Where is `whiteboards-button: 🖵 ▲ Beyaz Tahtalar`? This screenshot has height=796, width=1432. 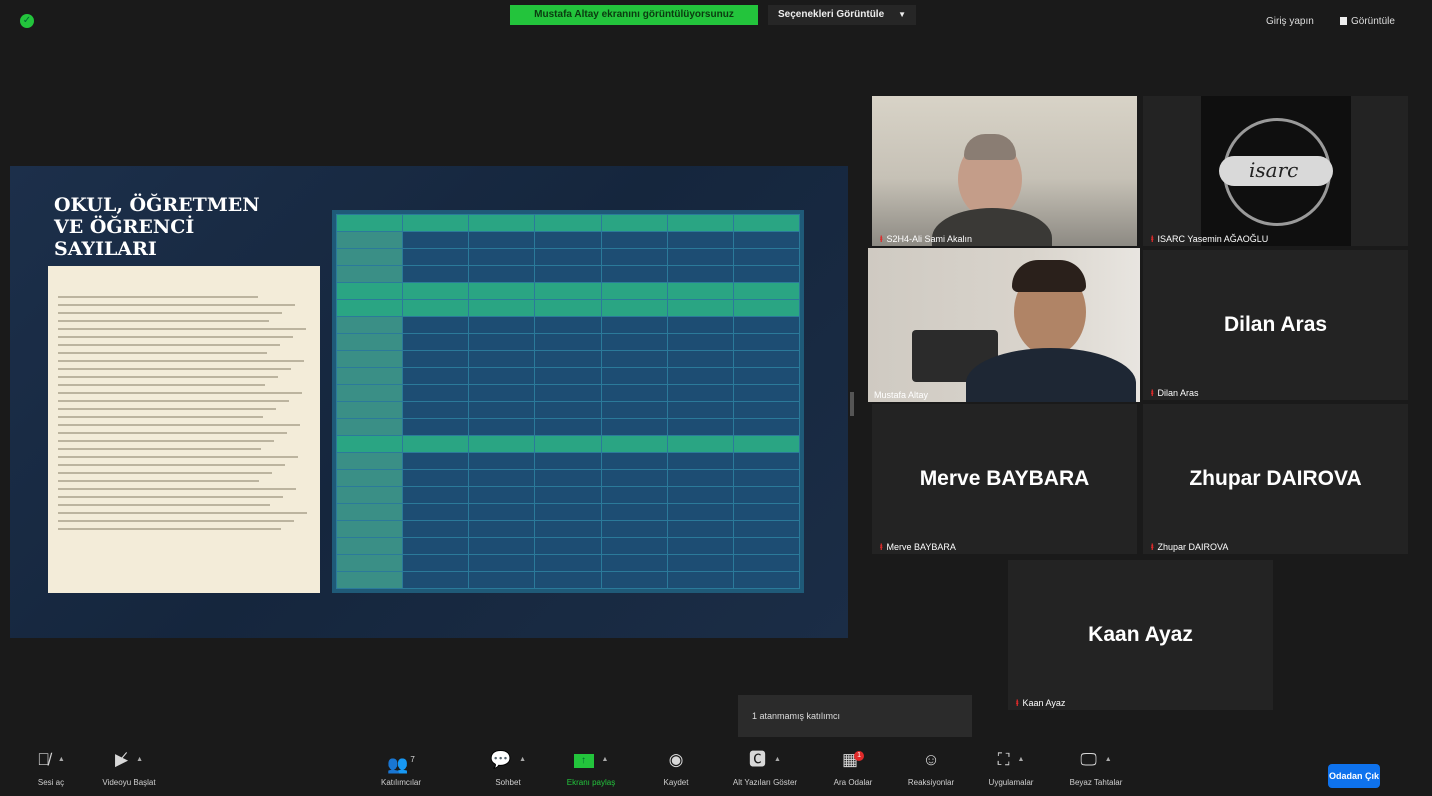
whiteboards-button: 🖵 ▲ Beyaz Tahtalar is located at coordinates (1096, 767).